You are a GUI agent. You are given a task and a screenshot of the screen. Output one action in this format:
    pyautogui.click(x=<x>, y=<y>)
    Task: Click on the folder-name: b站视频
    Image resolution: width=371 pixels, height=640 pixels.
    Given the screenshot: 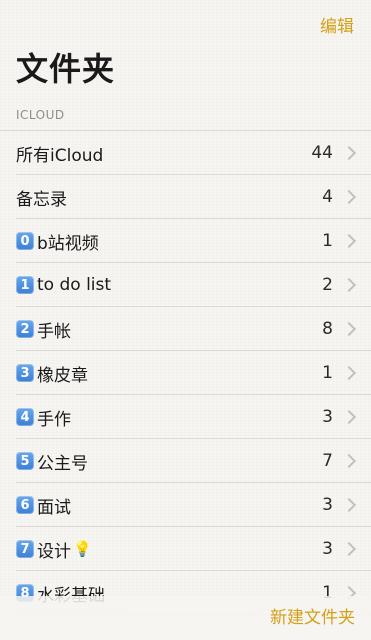 What is the action you would take?
    pyautogui.click(x=68, y=243)
    